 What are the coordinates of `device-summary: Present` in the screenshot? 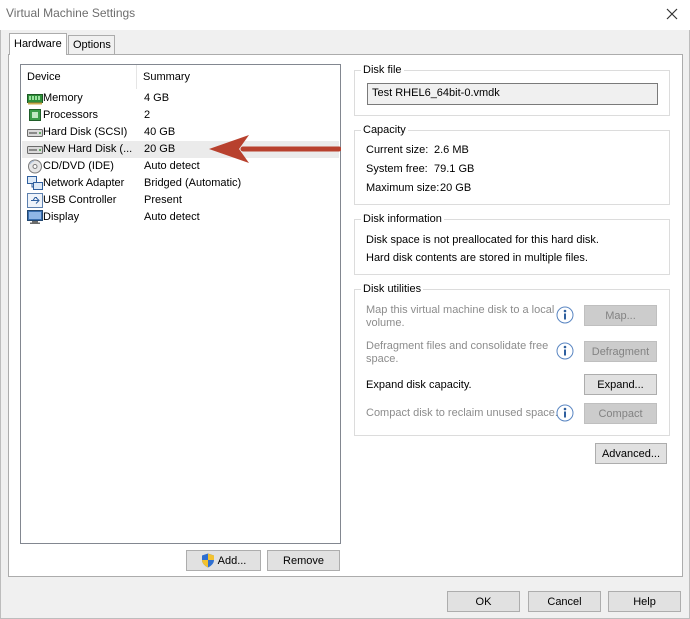 It's located at (163, 200).